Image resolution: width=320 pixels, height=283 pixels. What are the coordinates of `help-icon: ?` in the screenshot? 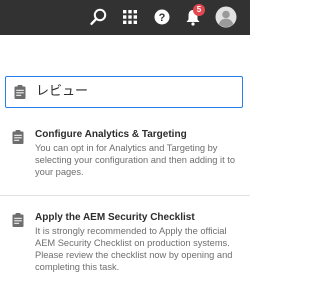 It's located at (162, 17).